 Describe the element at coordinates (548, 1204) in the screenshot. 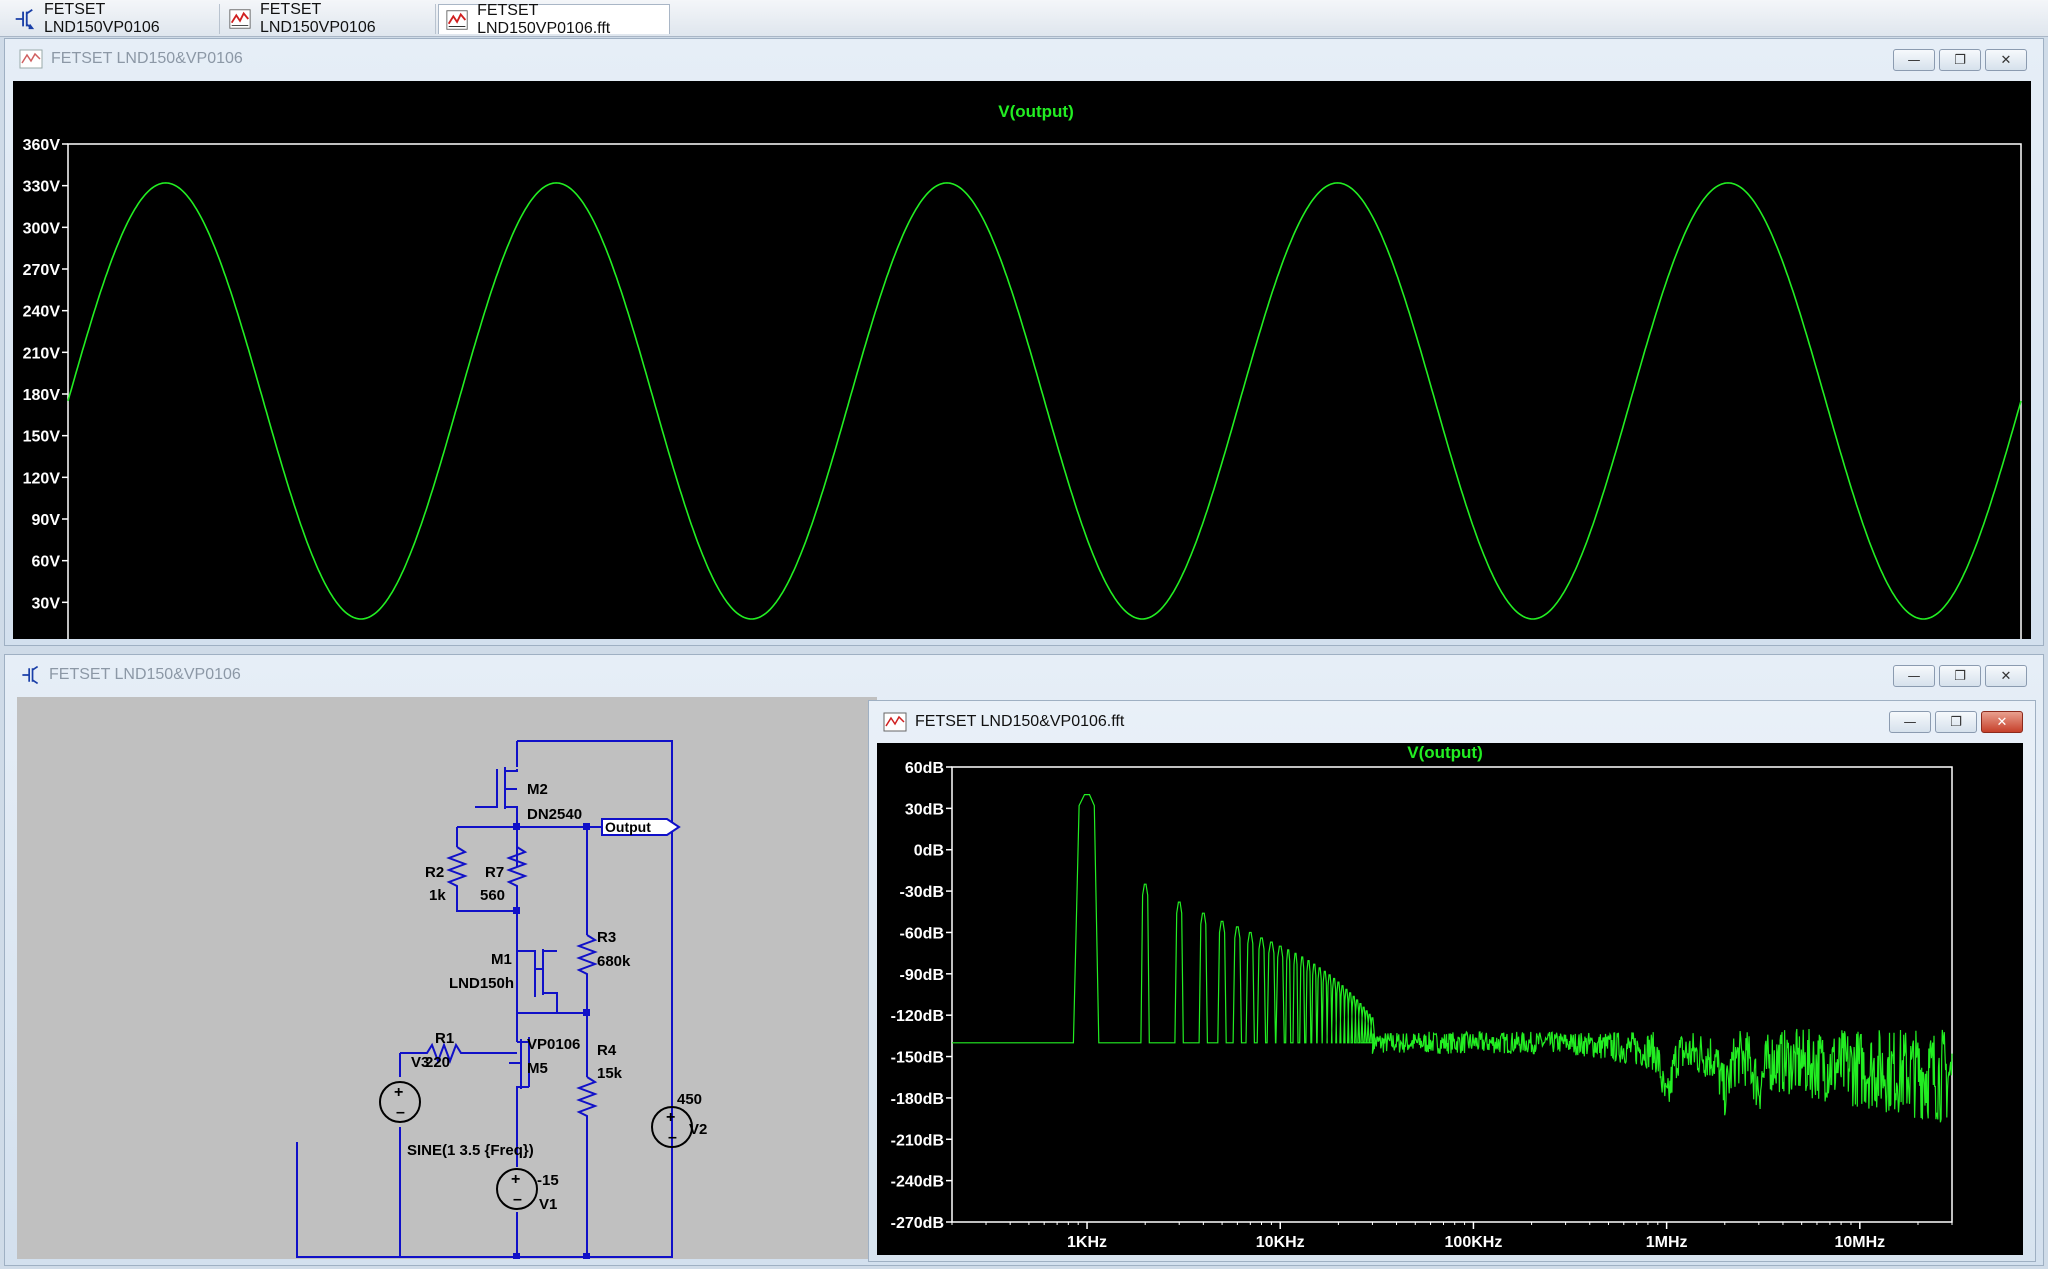

I see `label-v1: V1` at that location.